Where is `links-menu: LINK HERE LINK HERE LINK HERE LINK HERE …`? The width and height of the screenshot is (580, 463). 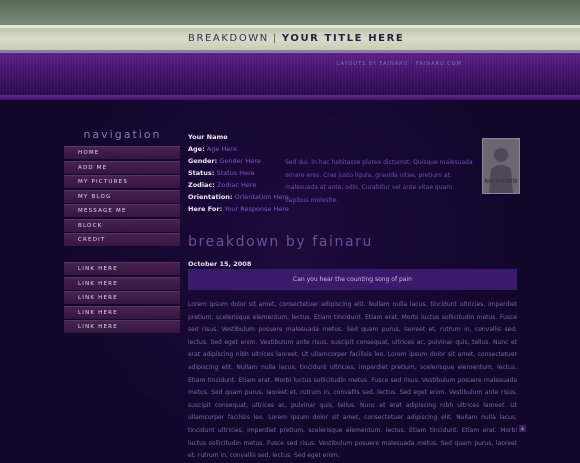
links-menu: LINK HERE LINK HERE LINK HERE LINK HERE … is located at coordinates (122, 298).